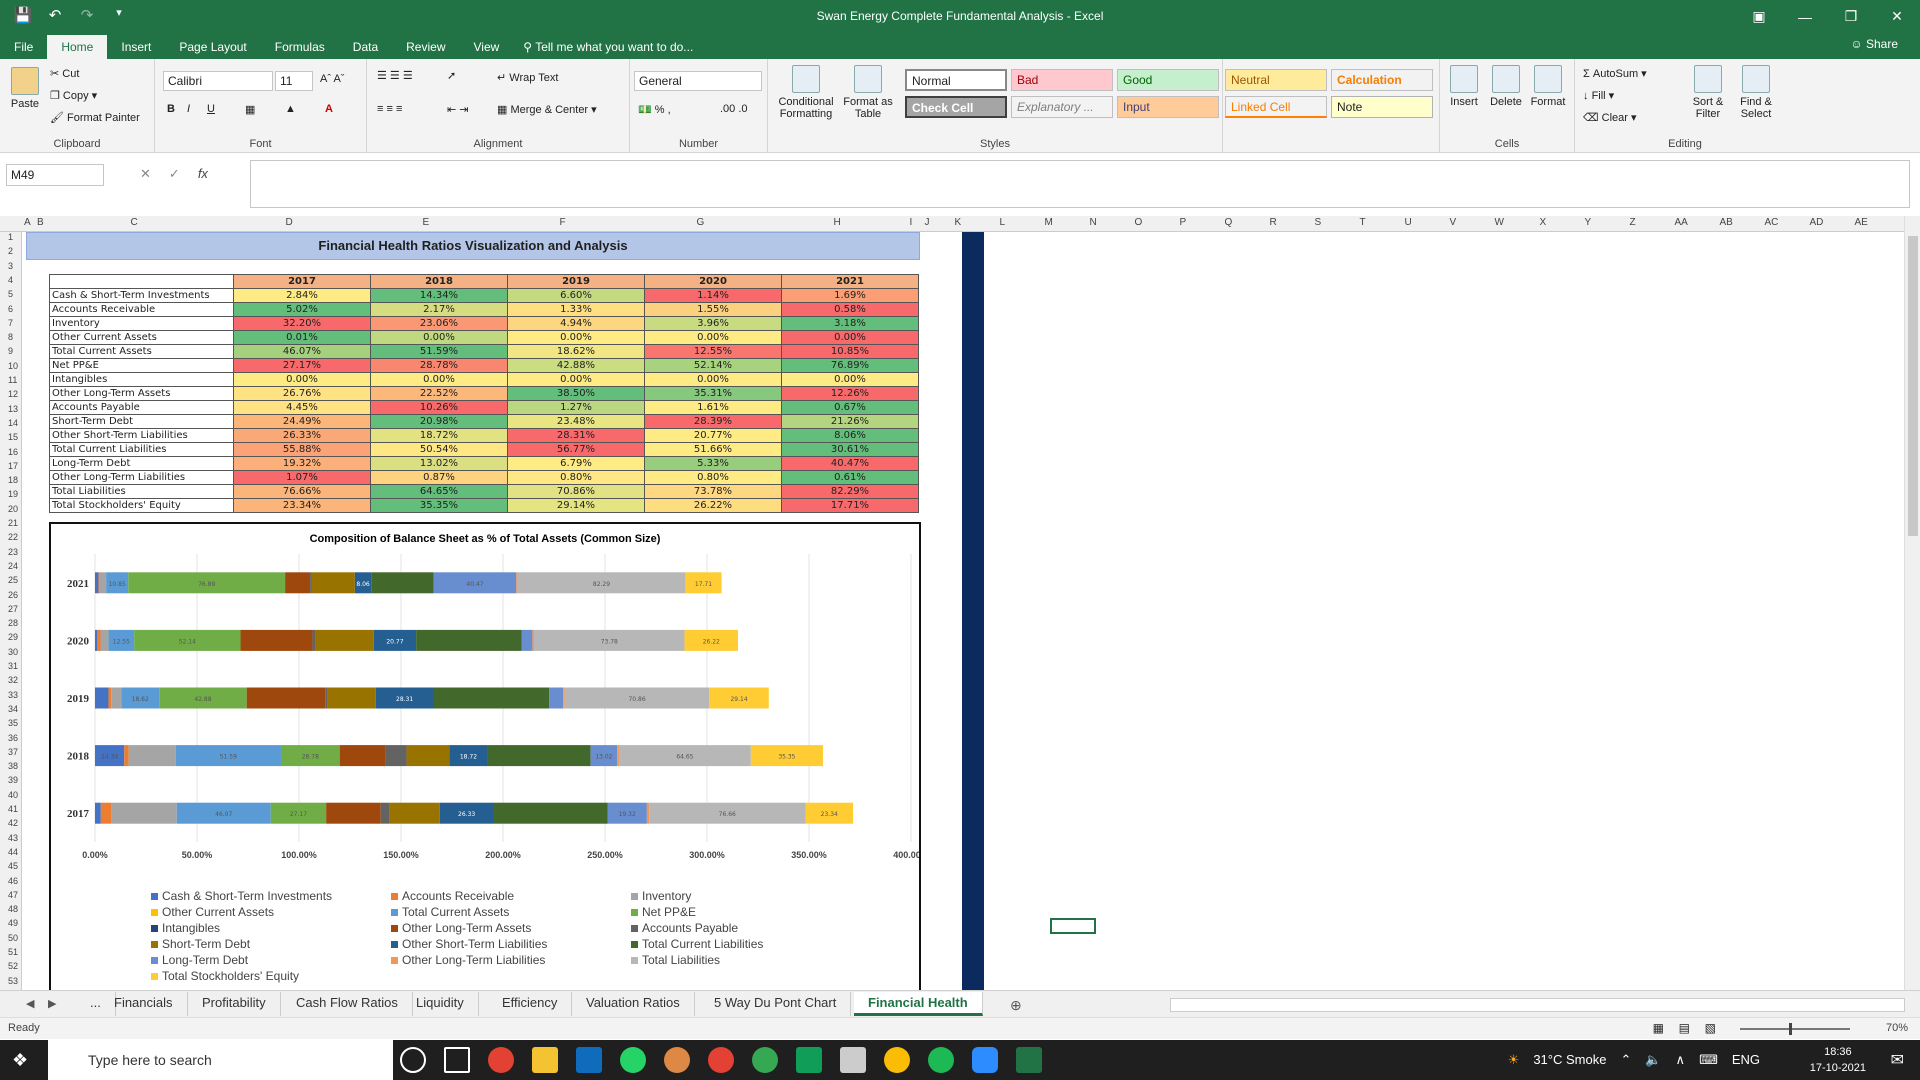 The width and height of the screenshot is (1920, 1080). Describe the element at coordinates (145, 174) in the screenshot. I see `cancel-icon: ✕` at that location.